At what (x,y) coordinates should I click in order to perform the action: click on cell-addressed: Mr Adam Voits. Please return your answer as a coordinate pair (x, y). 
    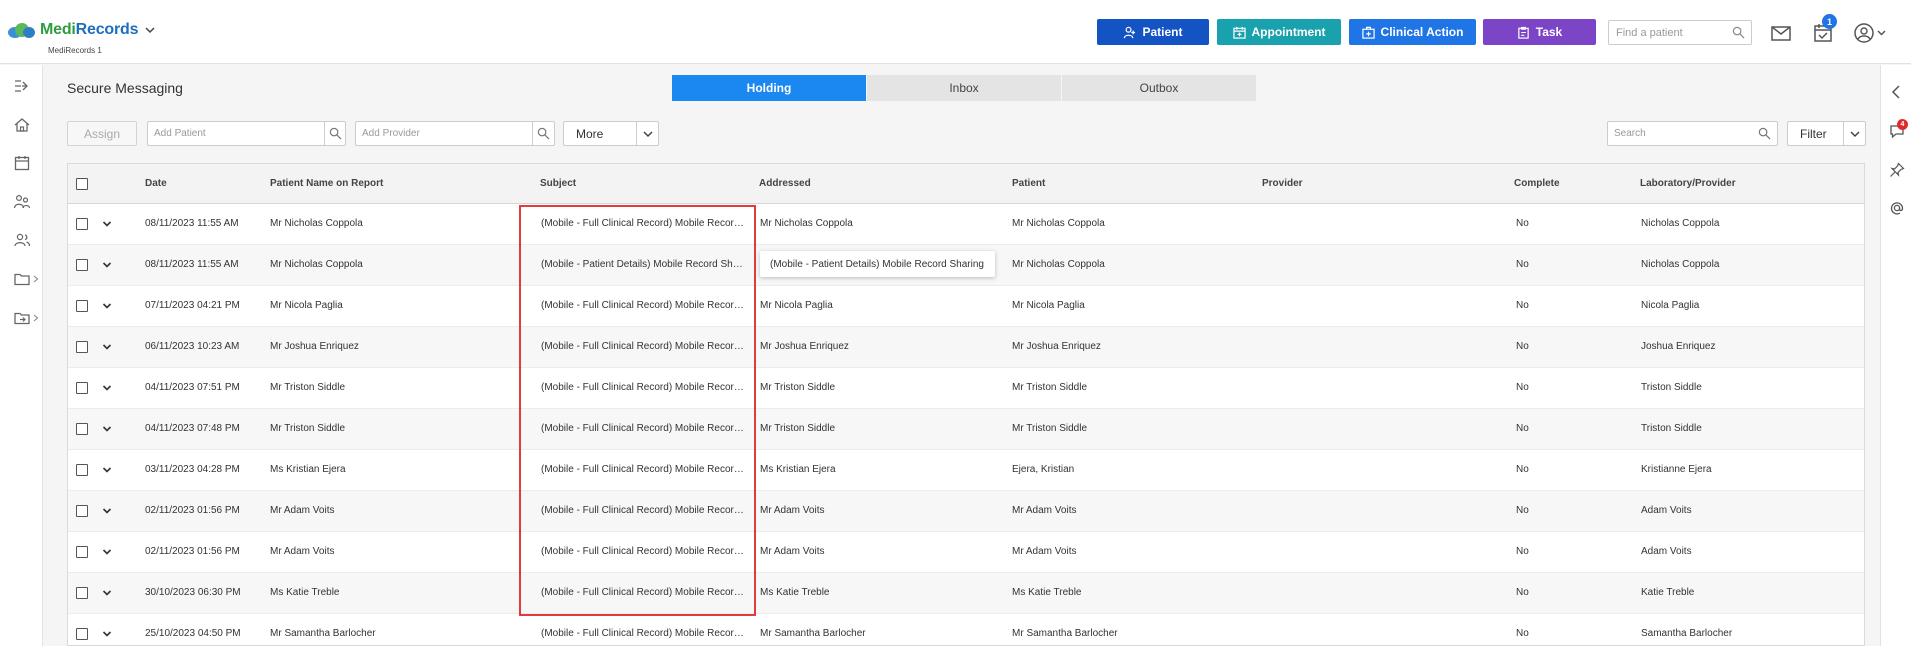
    Looking at the image, I should click on (792, 551).